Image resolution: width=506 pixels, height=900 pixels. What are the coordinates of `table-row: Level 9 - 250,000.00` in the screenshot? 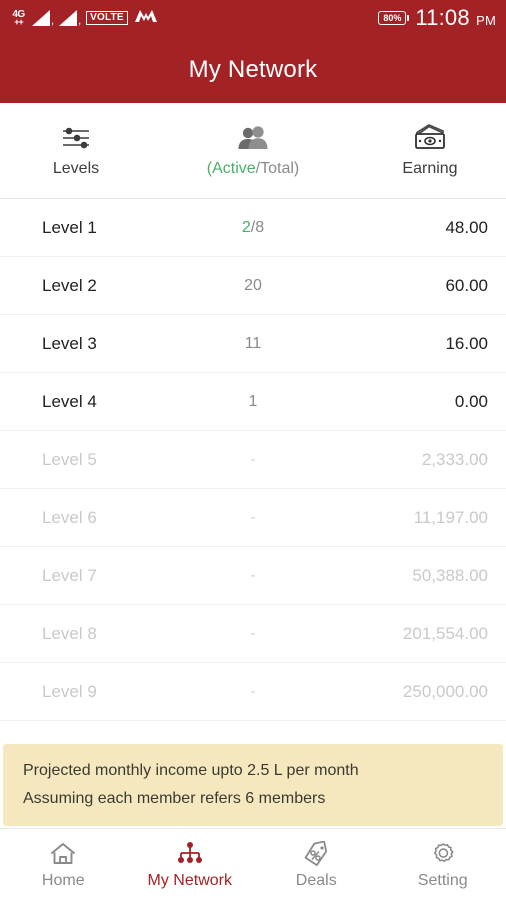 It's located at (253, 692).